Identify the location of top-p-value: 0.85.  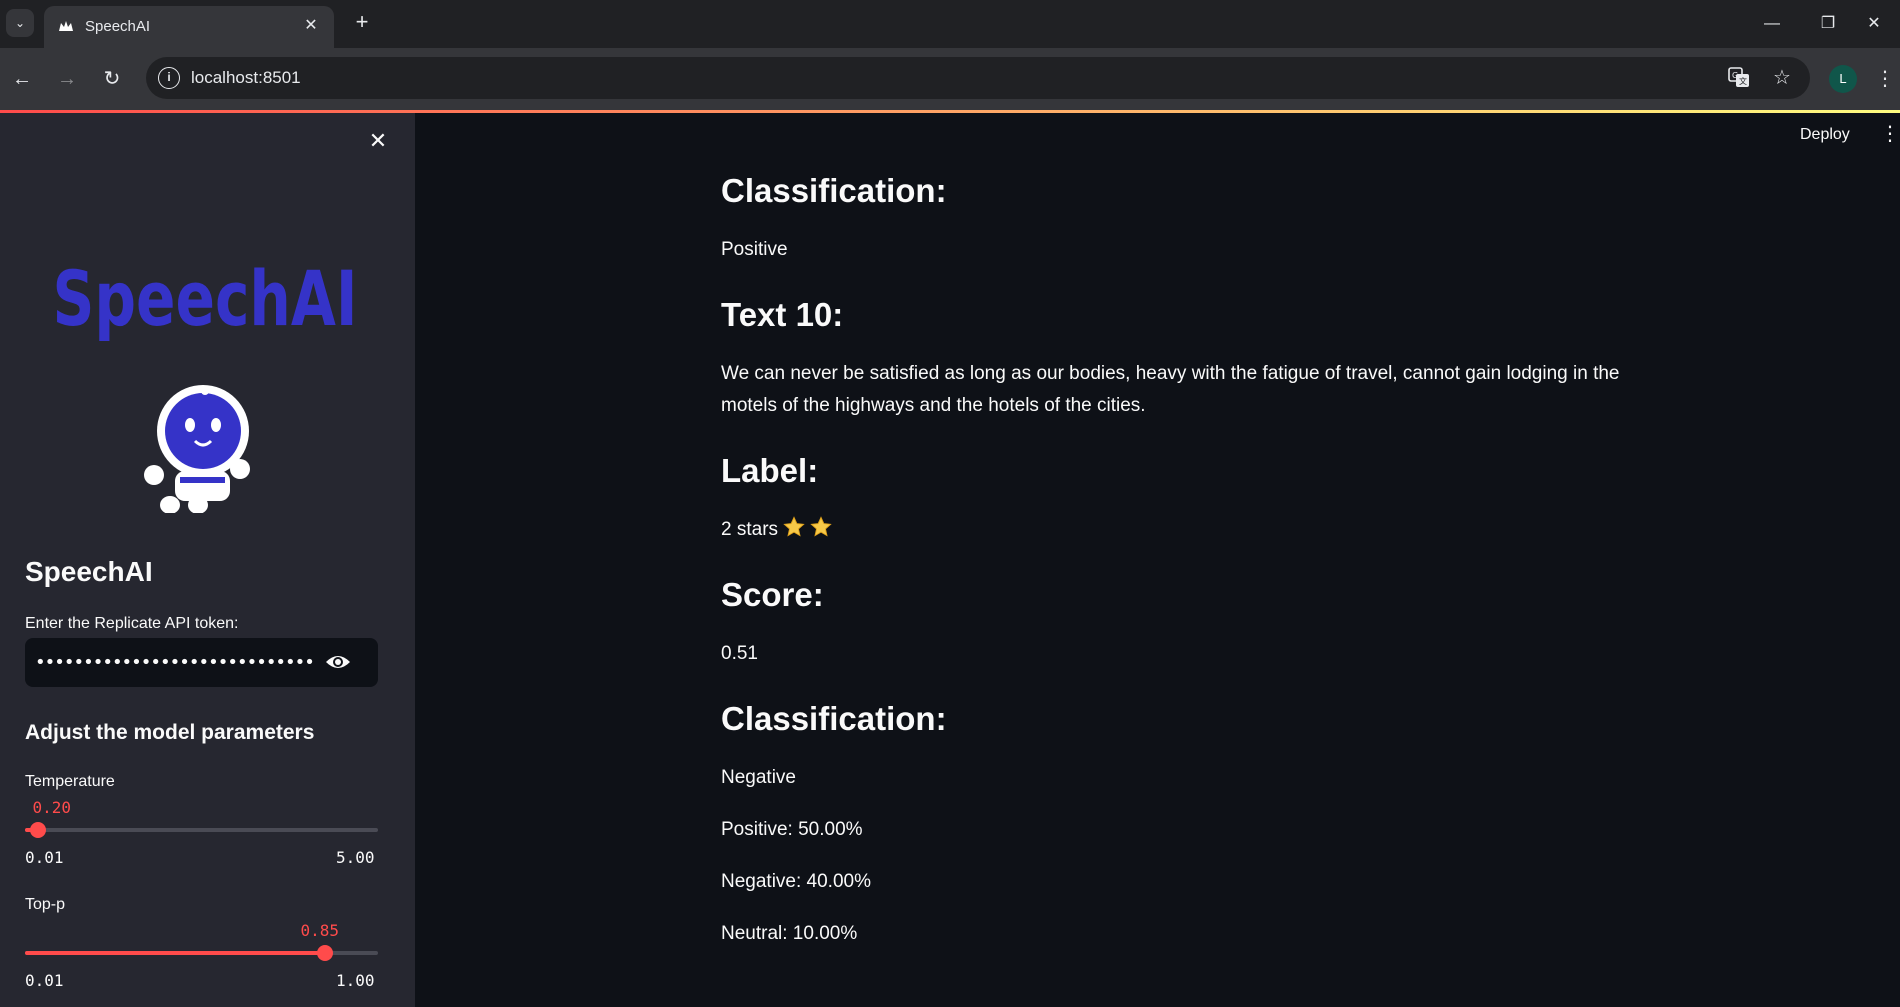
(320, 930).